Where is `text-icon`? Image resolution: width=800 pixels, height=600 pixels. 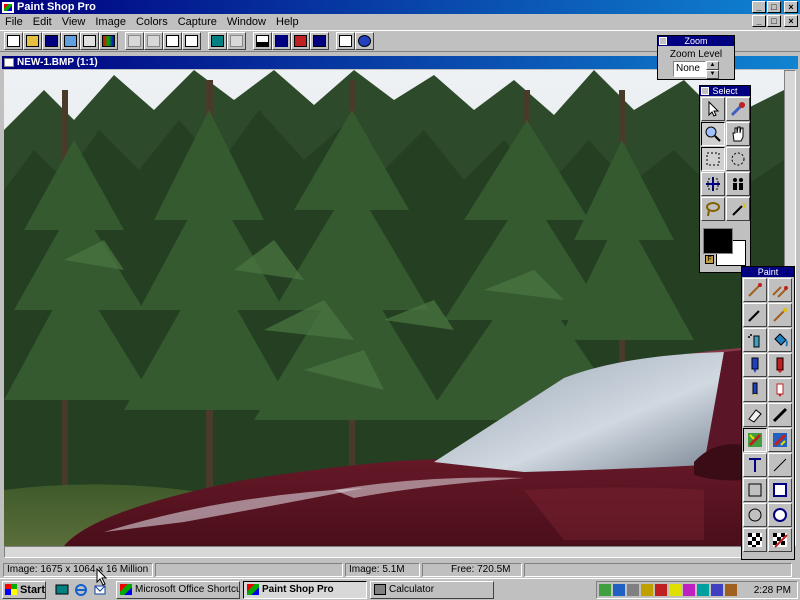 text-icon is located at coordinates (755, 465).